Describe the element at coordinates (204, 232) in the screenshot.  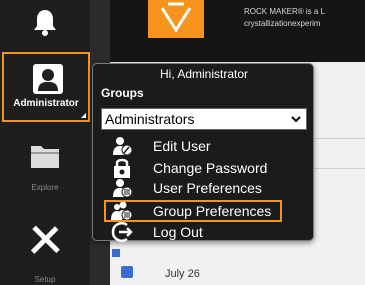
I see `menu-item-log-out: Log Out` at that location.